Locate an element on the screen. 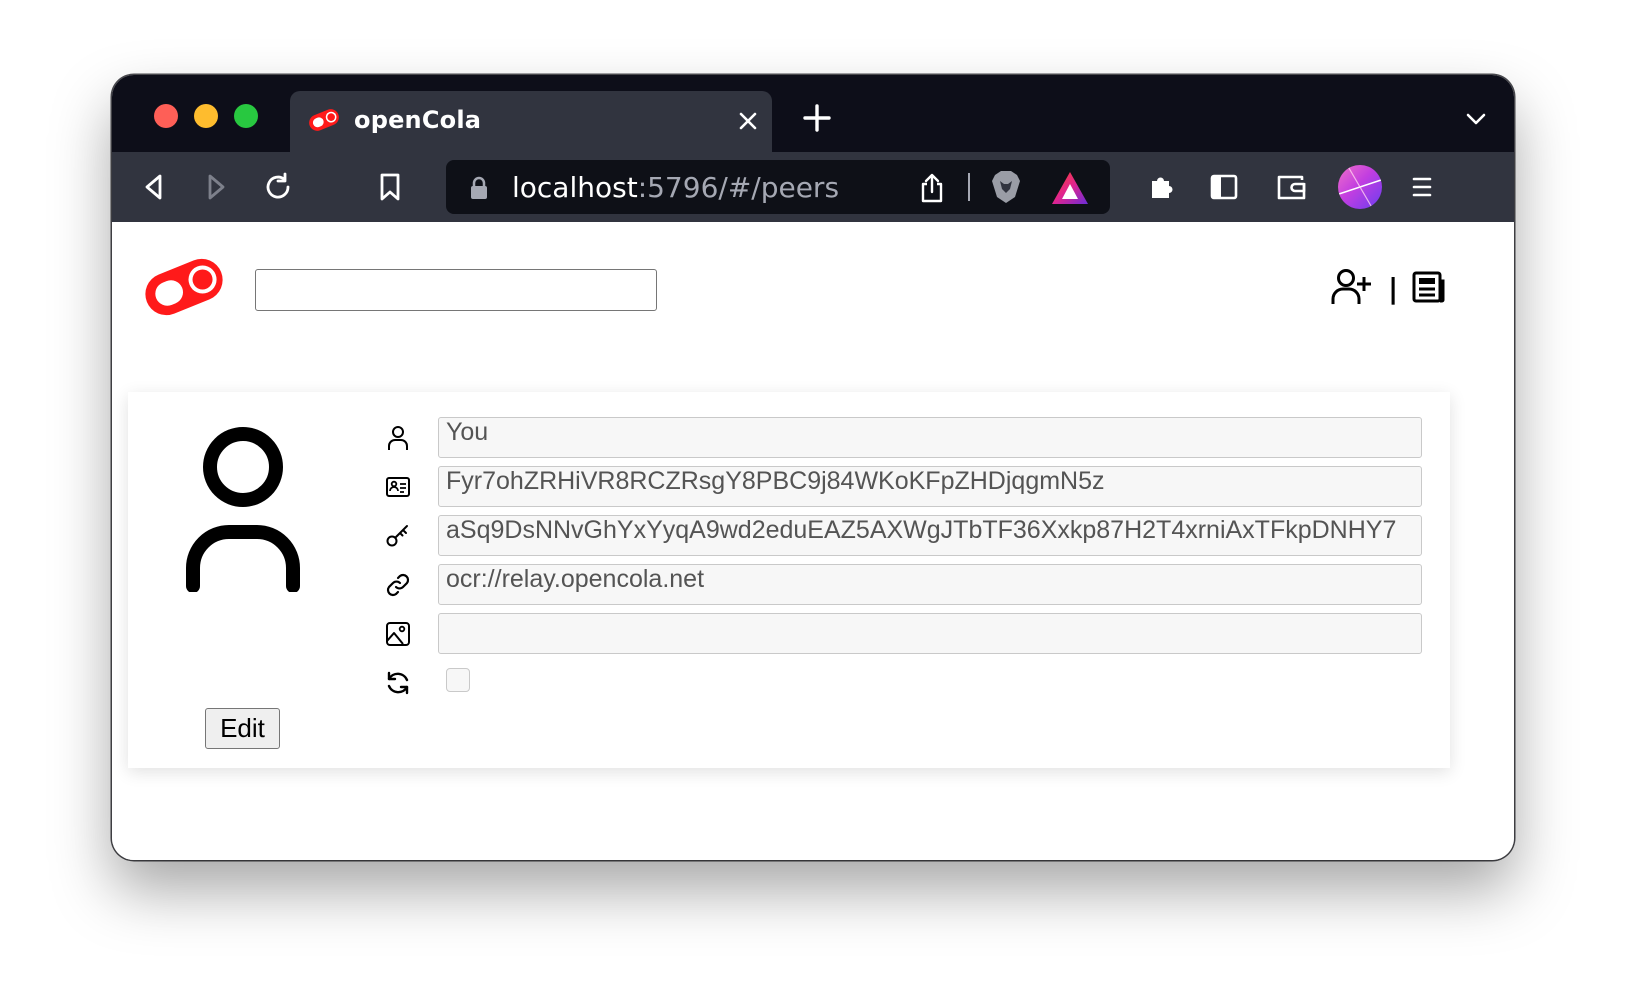 The image size is (1626, 1008). feed-icon is located at coordinates (1428, 287).